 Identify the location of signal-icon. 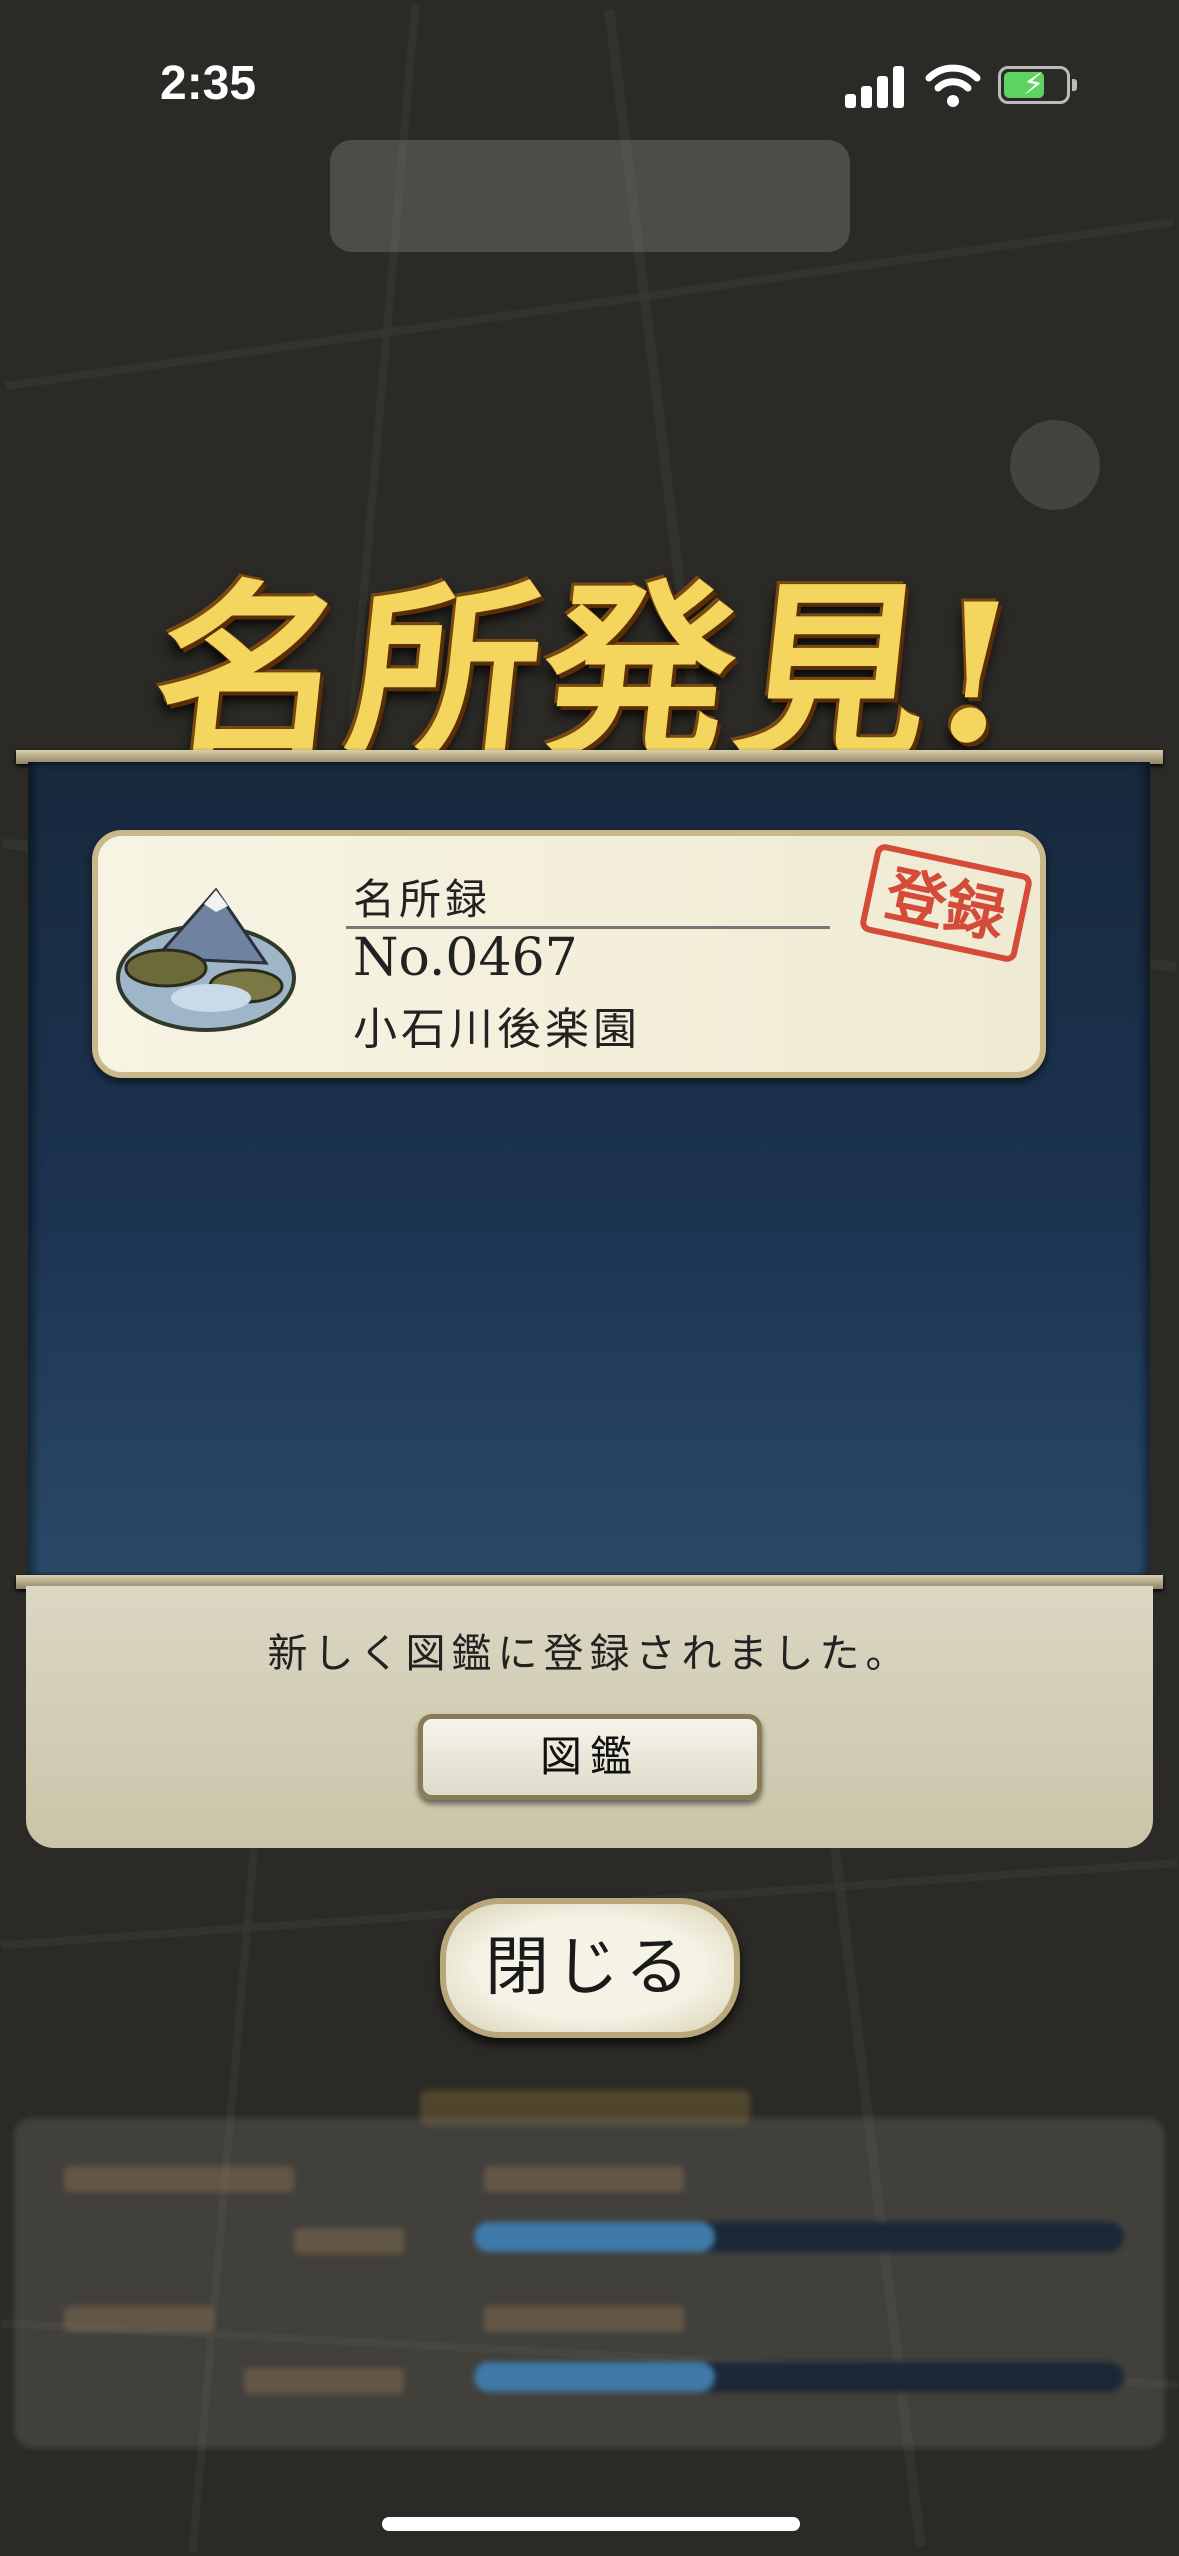
(875, 85).